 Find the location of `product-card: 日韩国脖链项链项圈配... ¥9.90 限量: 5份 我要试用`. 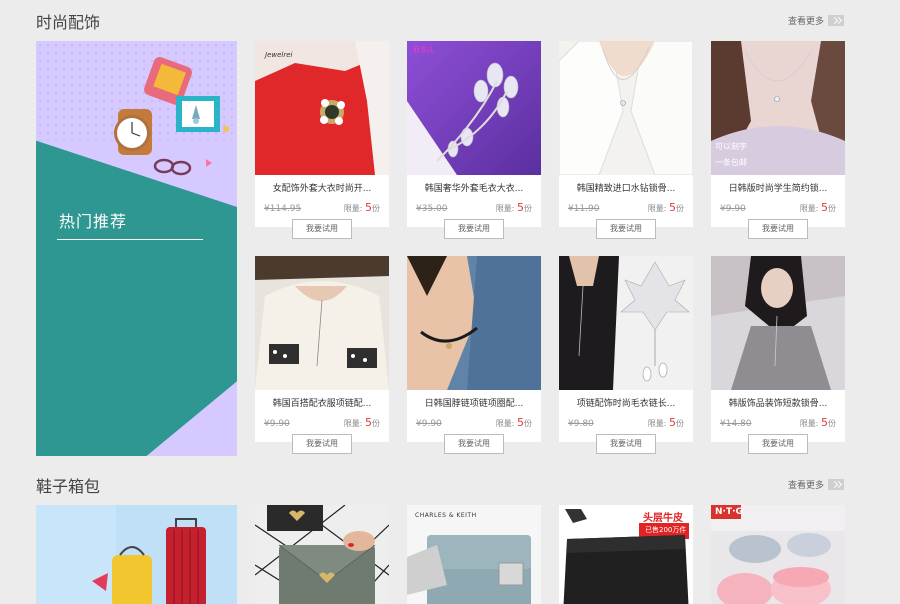

product-card: 日韩国脖链项链项圈配... ¥9.90 限量: 5份 我要试用 is located at coordinates (474, 355).